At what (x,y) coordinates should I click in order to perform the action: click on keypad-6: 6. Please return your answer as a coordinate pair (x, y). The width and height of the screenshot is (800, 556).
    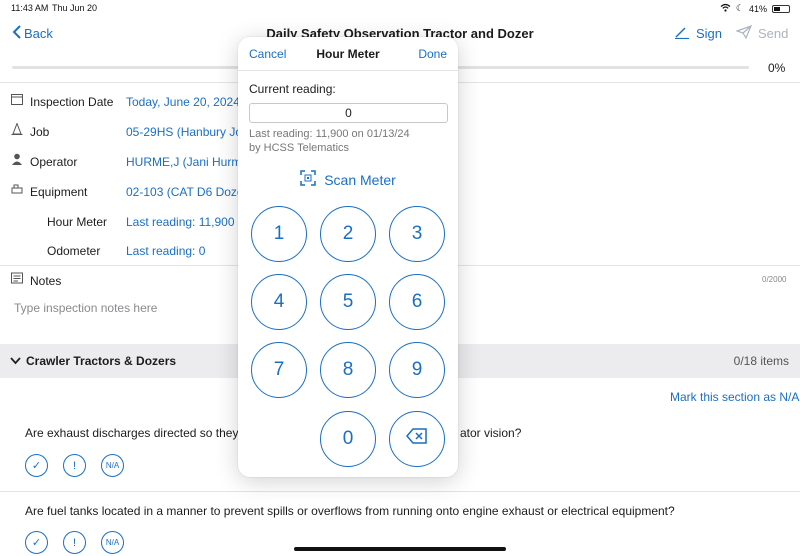
    Looking at the image, I should click on (417, 302).